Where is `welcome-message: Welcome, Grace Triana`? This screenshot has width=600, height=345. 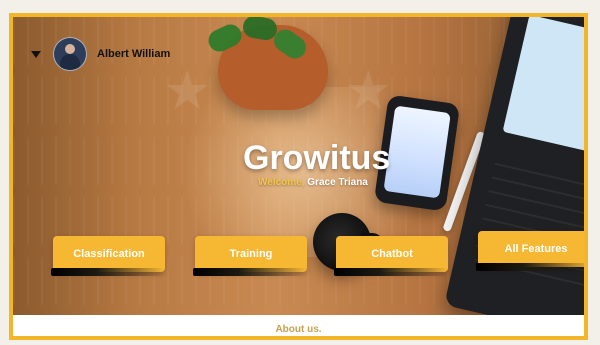 welcome-message: Welcome, Grace Triana is located at coordinates (313, 182).